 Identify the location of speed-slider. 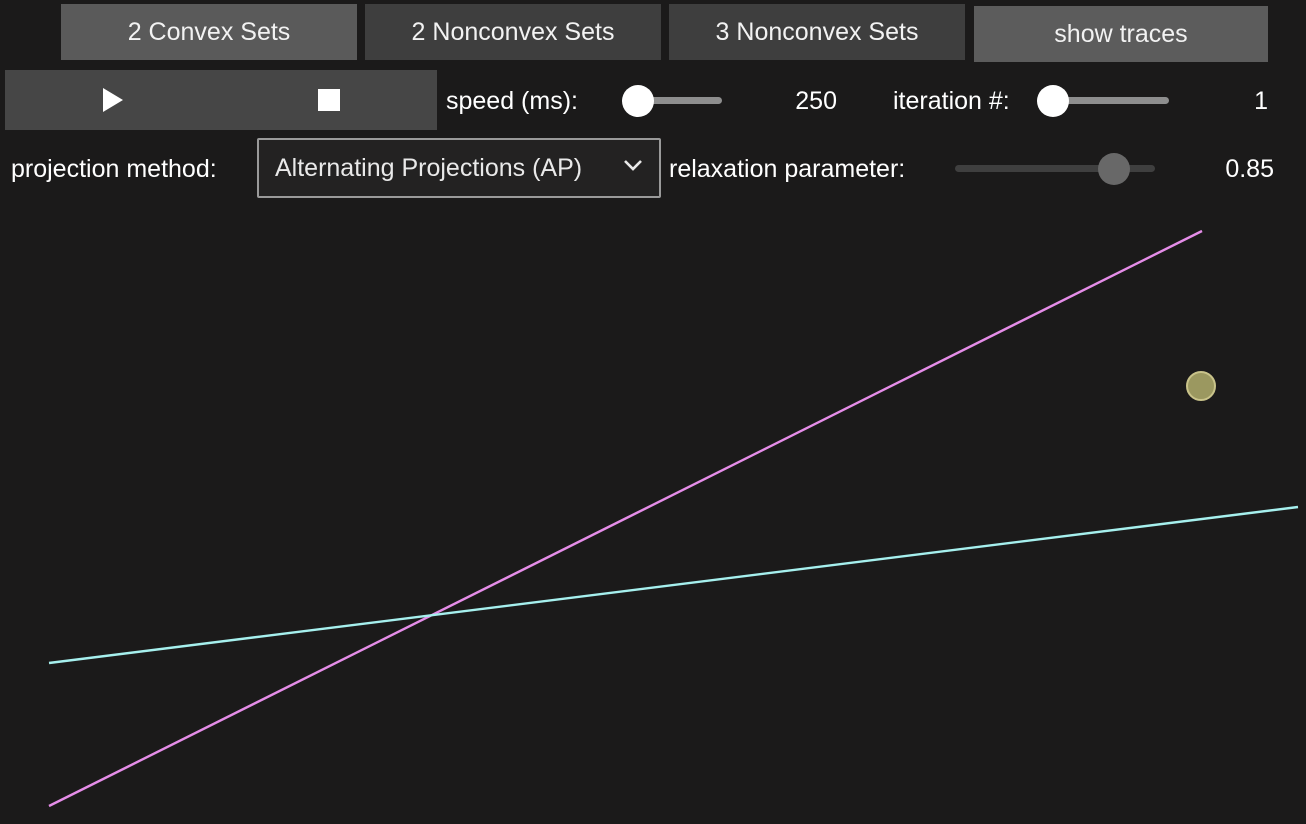
(672, 101).